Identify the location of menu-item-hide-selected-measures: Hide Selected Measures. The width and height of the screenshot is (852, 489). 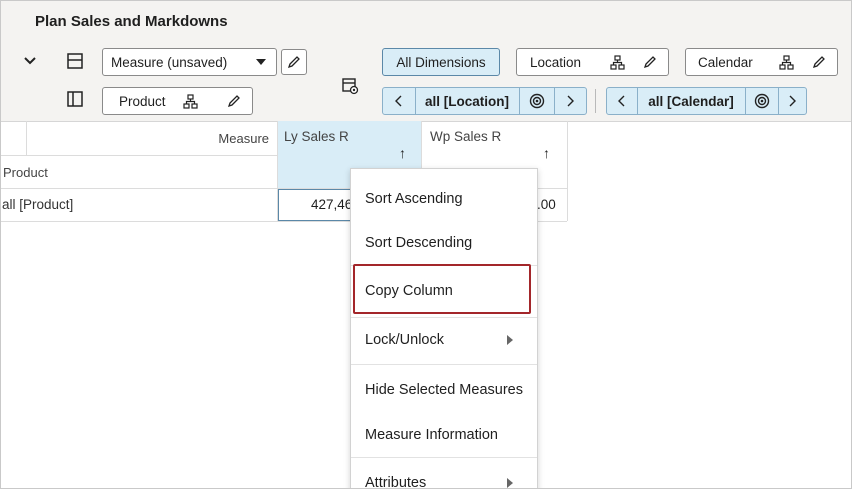
(444, 390).